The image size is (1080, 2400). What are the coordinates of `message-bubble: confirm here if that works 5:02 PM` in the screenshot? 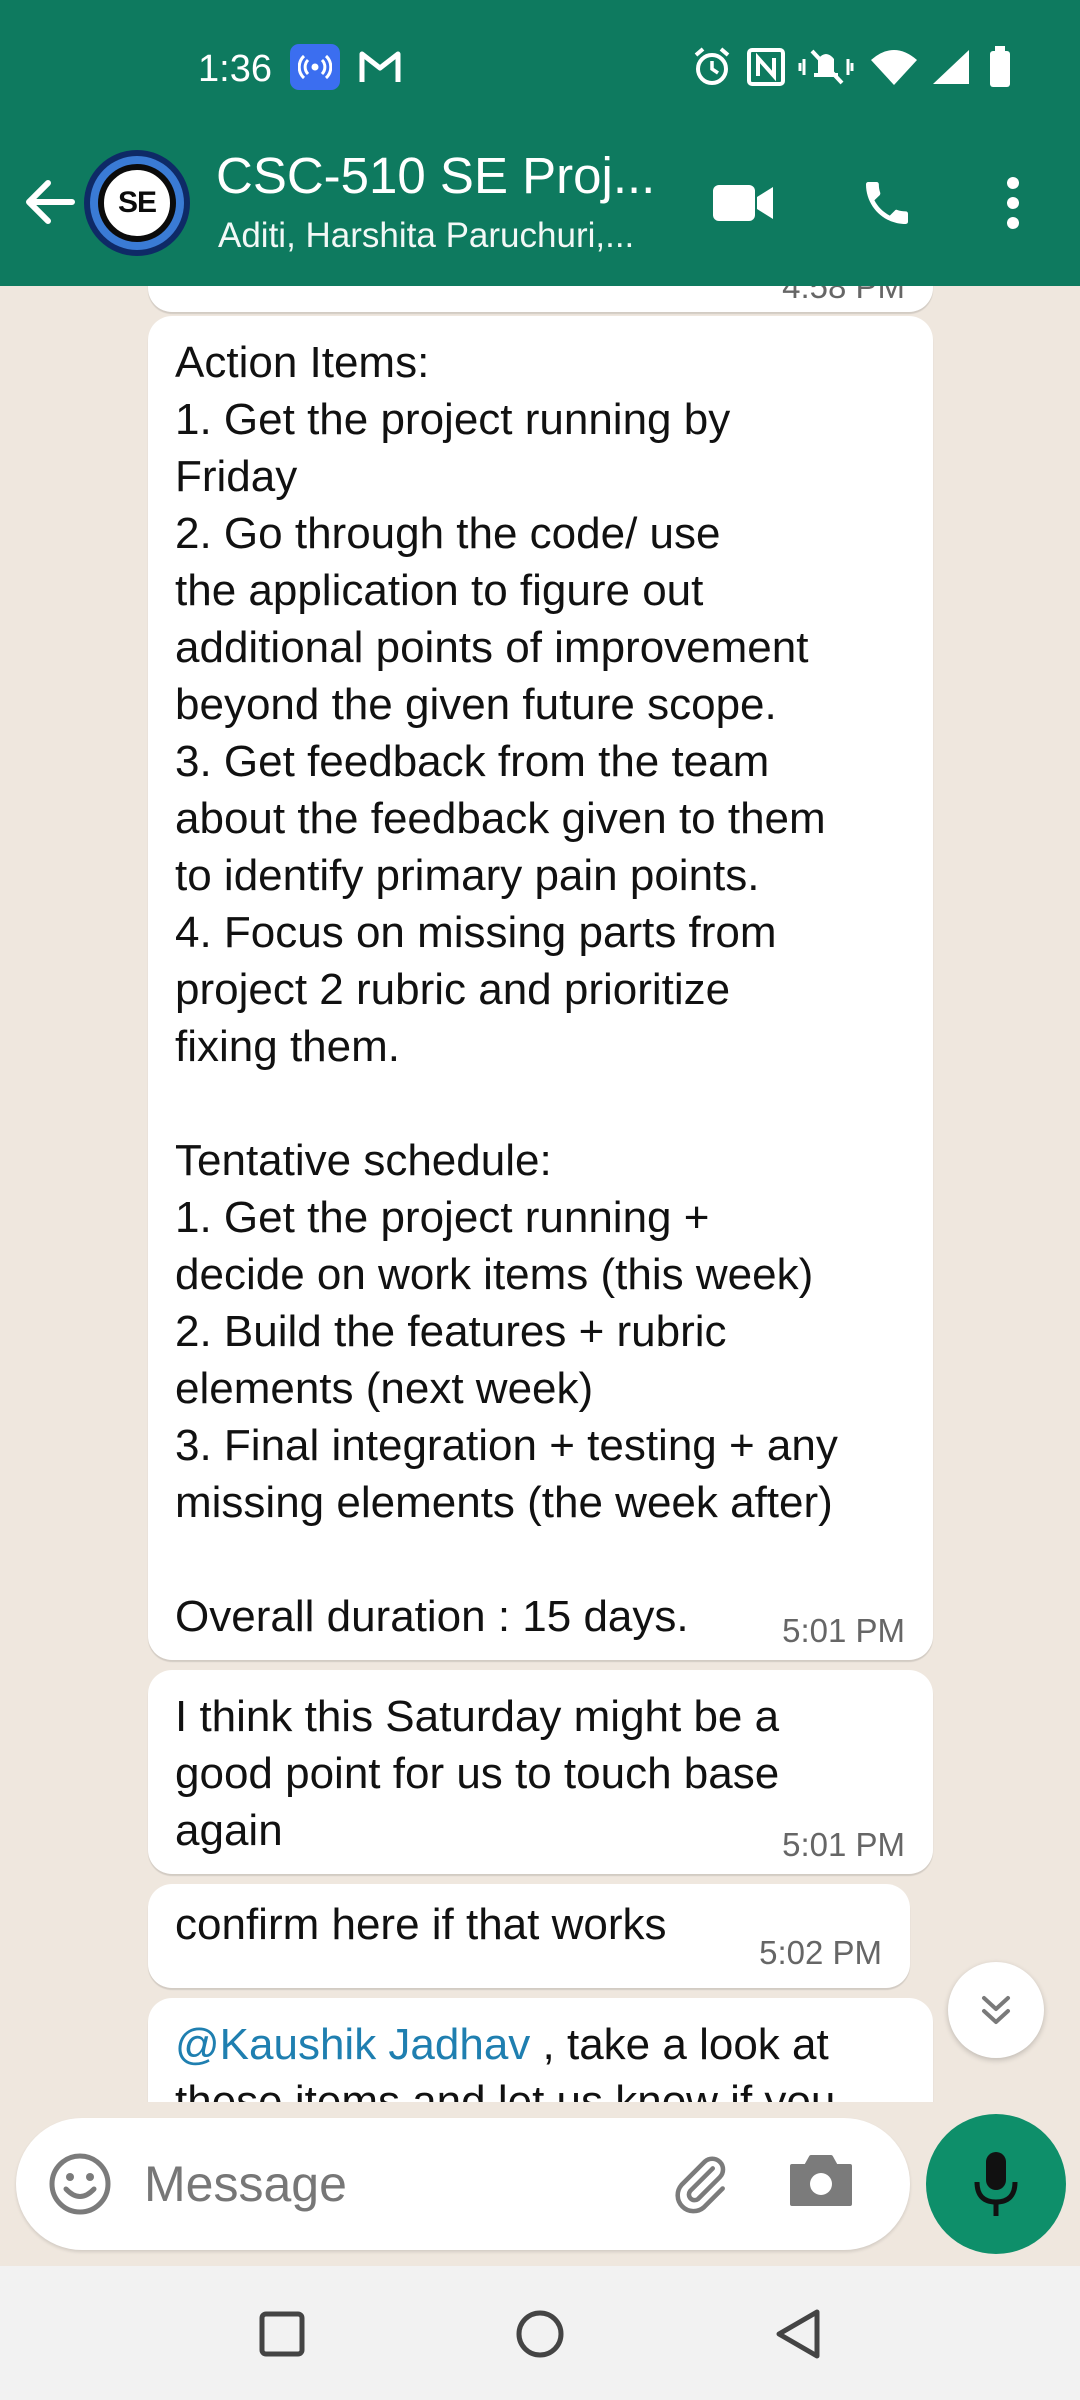 It's located at (529, 1936).